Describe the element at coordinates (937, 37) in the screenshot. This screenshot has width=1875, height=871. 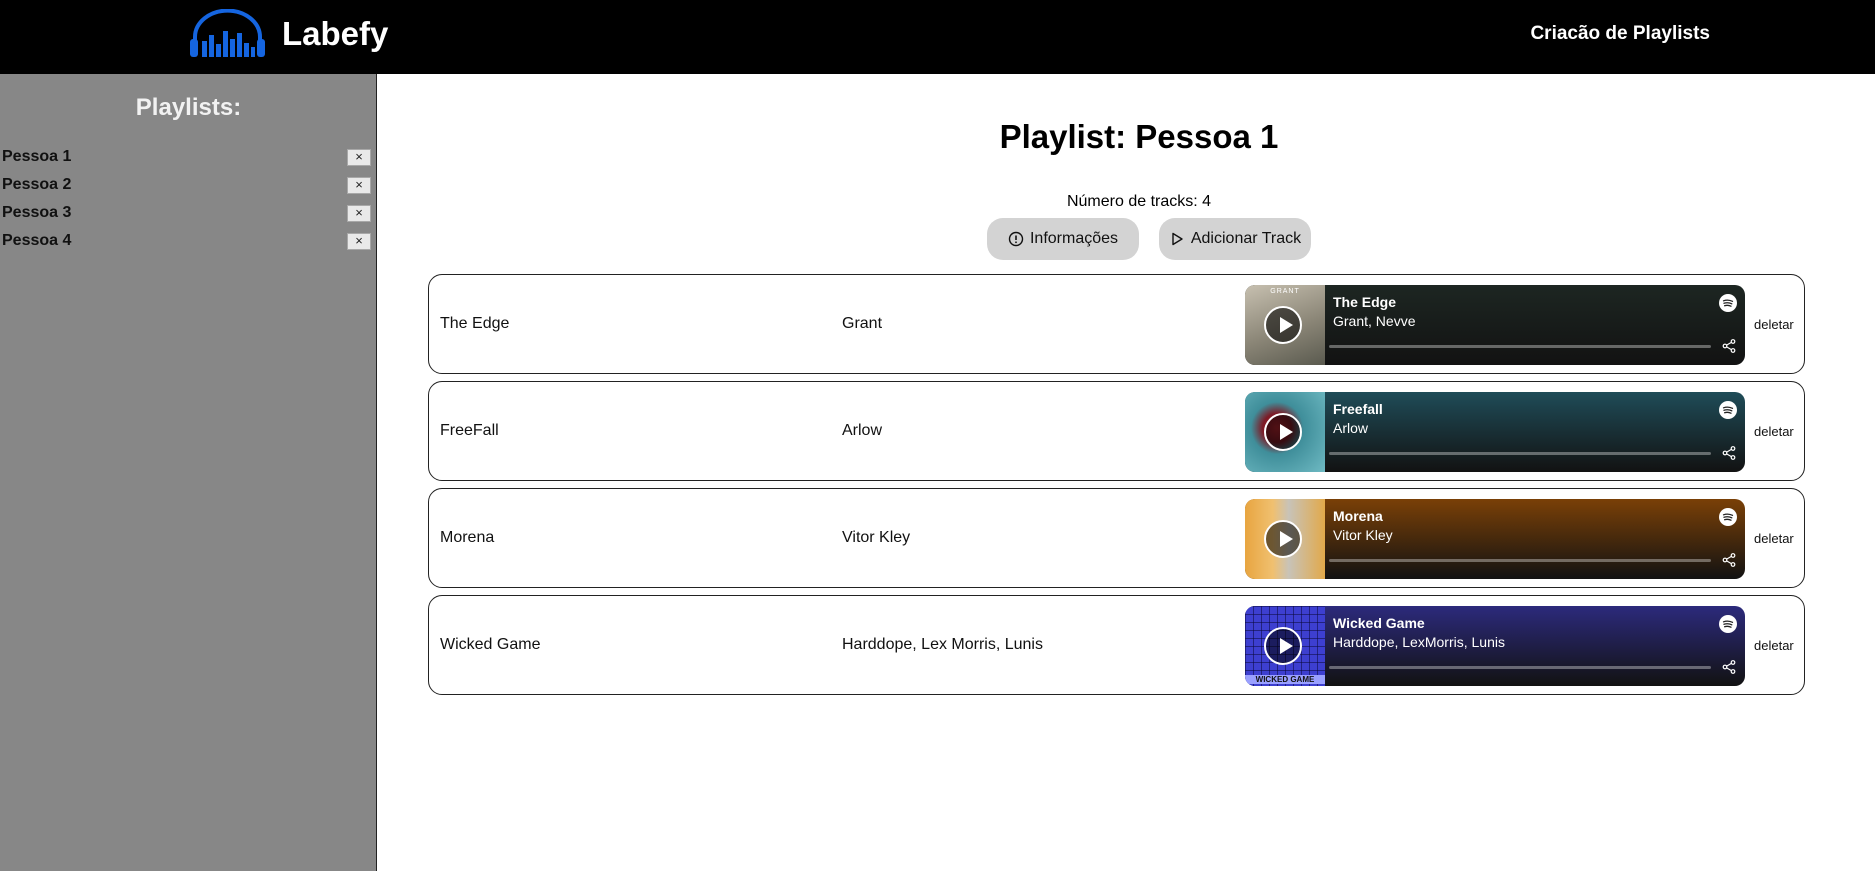
I see `top-bar: Labefy Criacão de Playlists` at that location.